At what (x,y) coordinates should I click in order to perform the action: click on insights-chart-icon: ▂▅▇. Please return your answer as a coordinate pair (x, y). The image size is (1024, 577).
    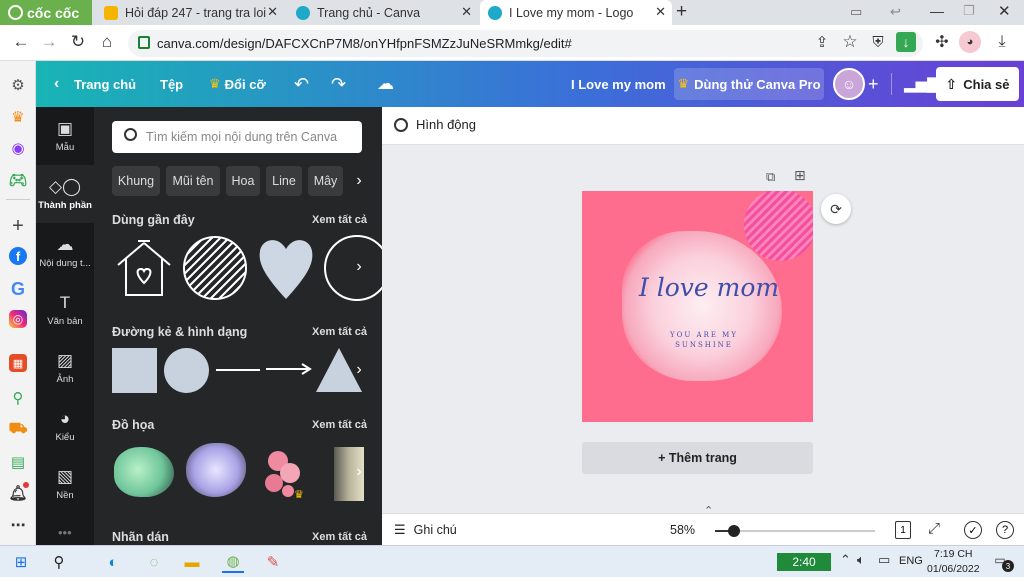
    Looking at the image, I should click on (921, 84).